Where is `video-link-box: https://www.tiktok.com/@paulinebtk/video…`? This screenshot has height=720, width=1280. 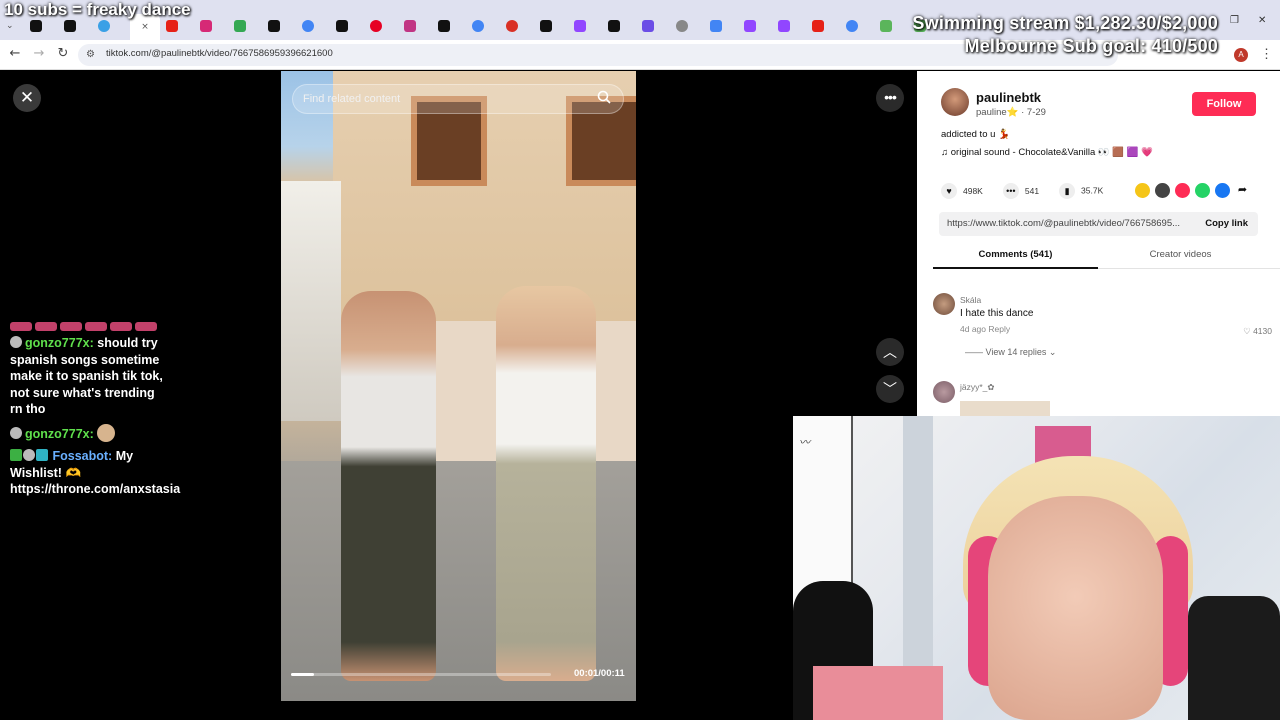
video-link-box: https://www.tiktok.com/@paulinebtk/video… is located at coordinates (1098, 224).